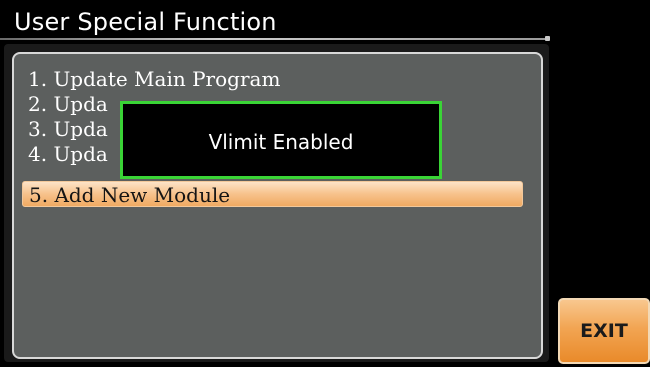 The height and width of the screenshot is (367, 650). What do you see at coordinates (68, 154) in the screenshot?
I see `menu-item-4: 4. Upda` at bounding box center [68, 154].